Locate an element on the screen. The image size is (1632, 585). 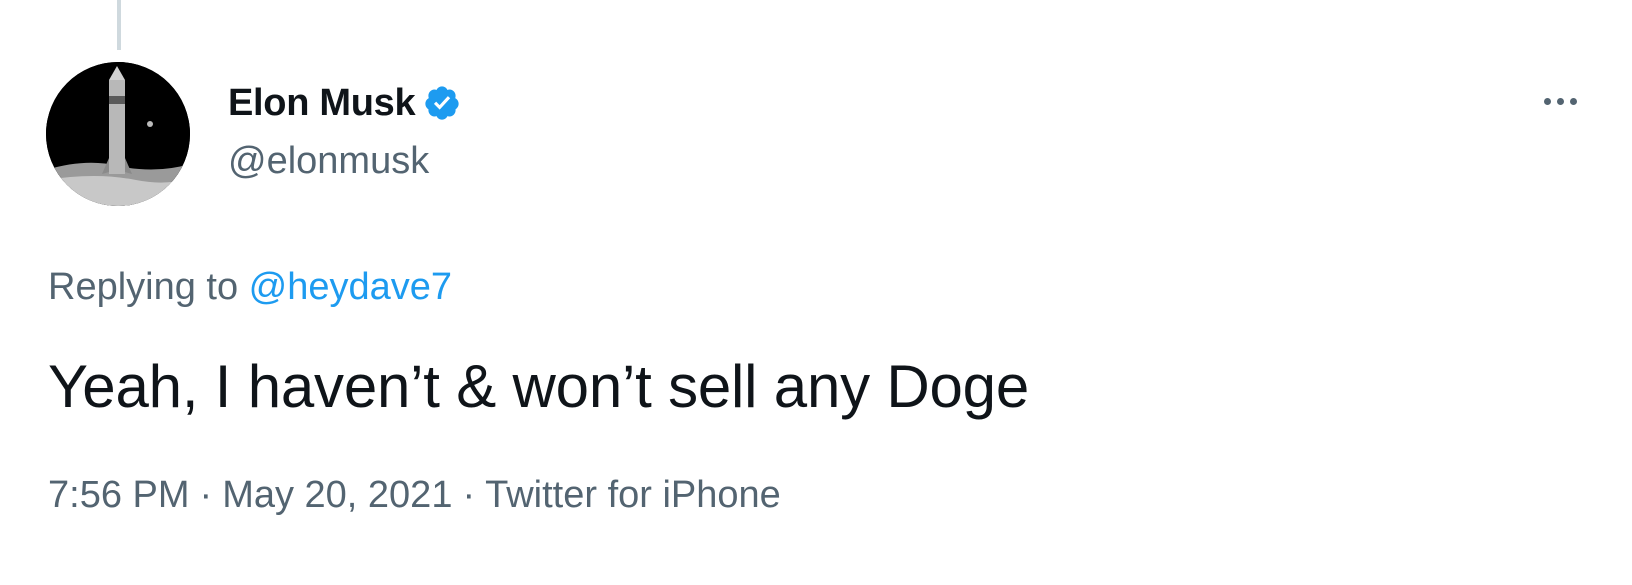
author-display-name: Elon Musk is located at coordinates (322, 103).